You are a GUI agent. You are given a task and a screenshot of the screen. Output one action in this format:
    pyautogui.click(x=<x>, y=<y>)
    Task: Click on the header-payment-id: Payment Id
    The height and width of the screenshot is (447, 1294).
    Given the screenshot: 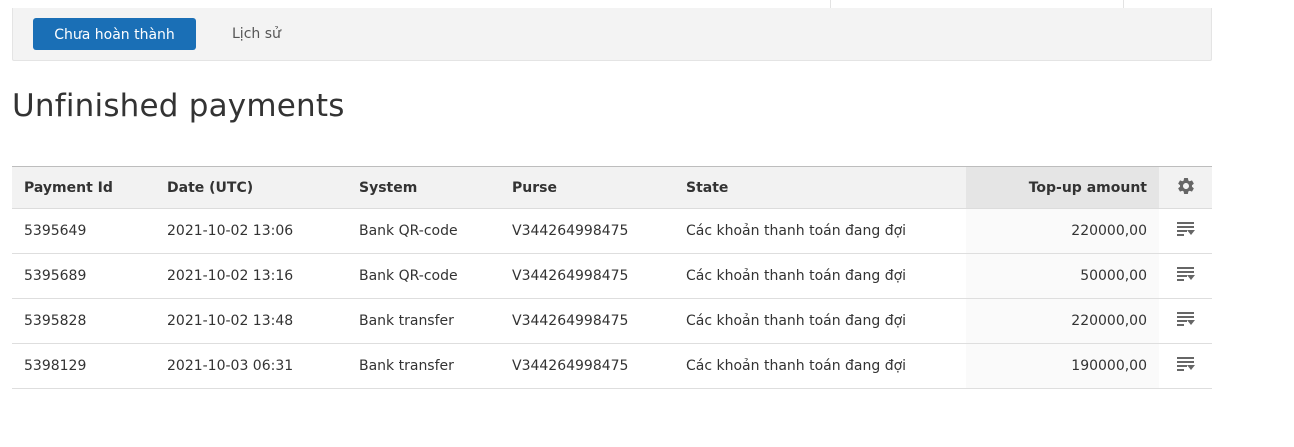 What is the action you would take?
    pyautogui.click(x=83, y=187)
    